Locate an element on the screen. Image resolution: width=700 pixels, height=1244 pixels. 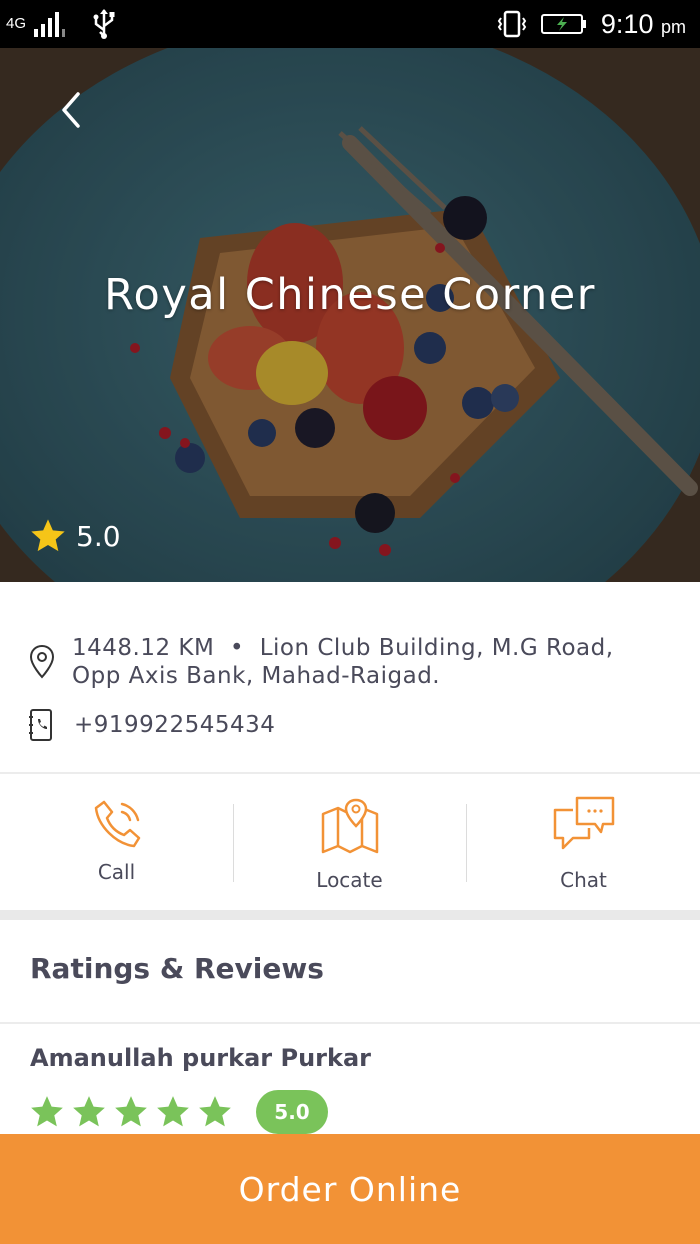
reviews-heading: Ratings & Reviews is located at coordinates (177, 968).